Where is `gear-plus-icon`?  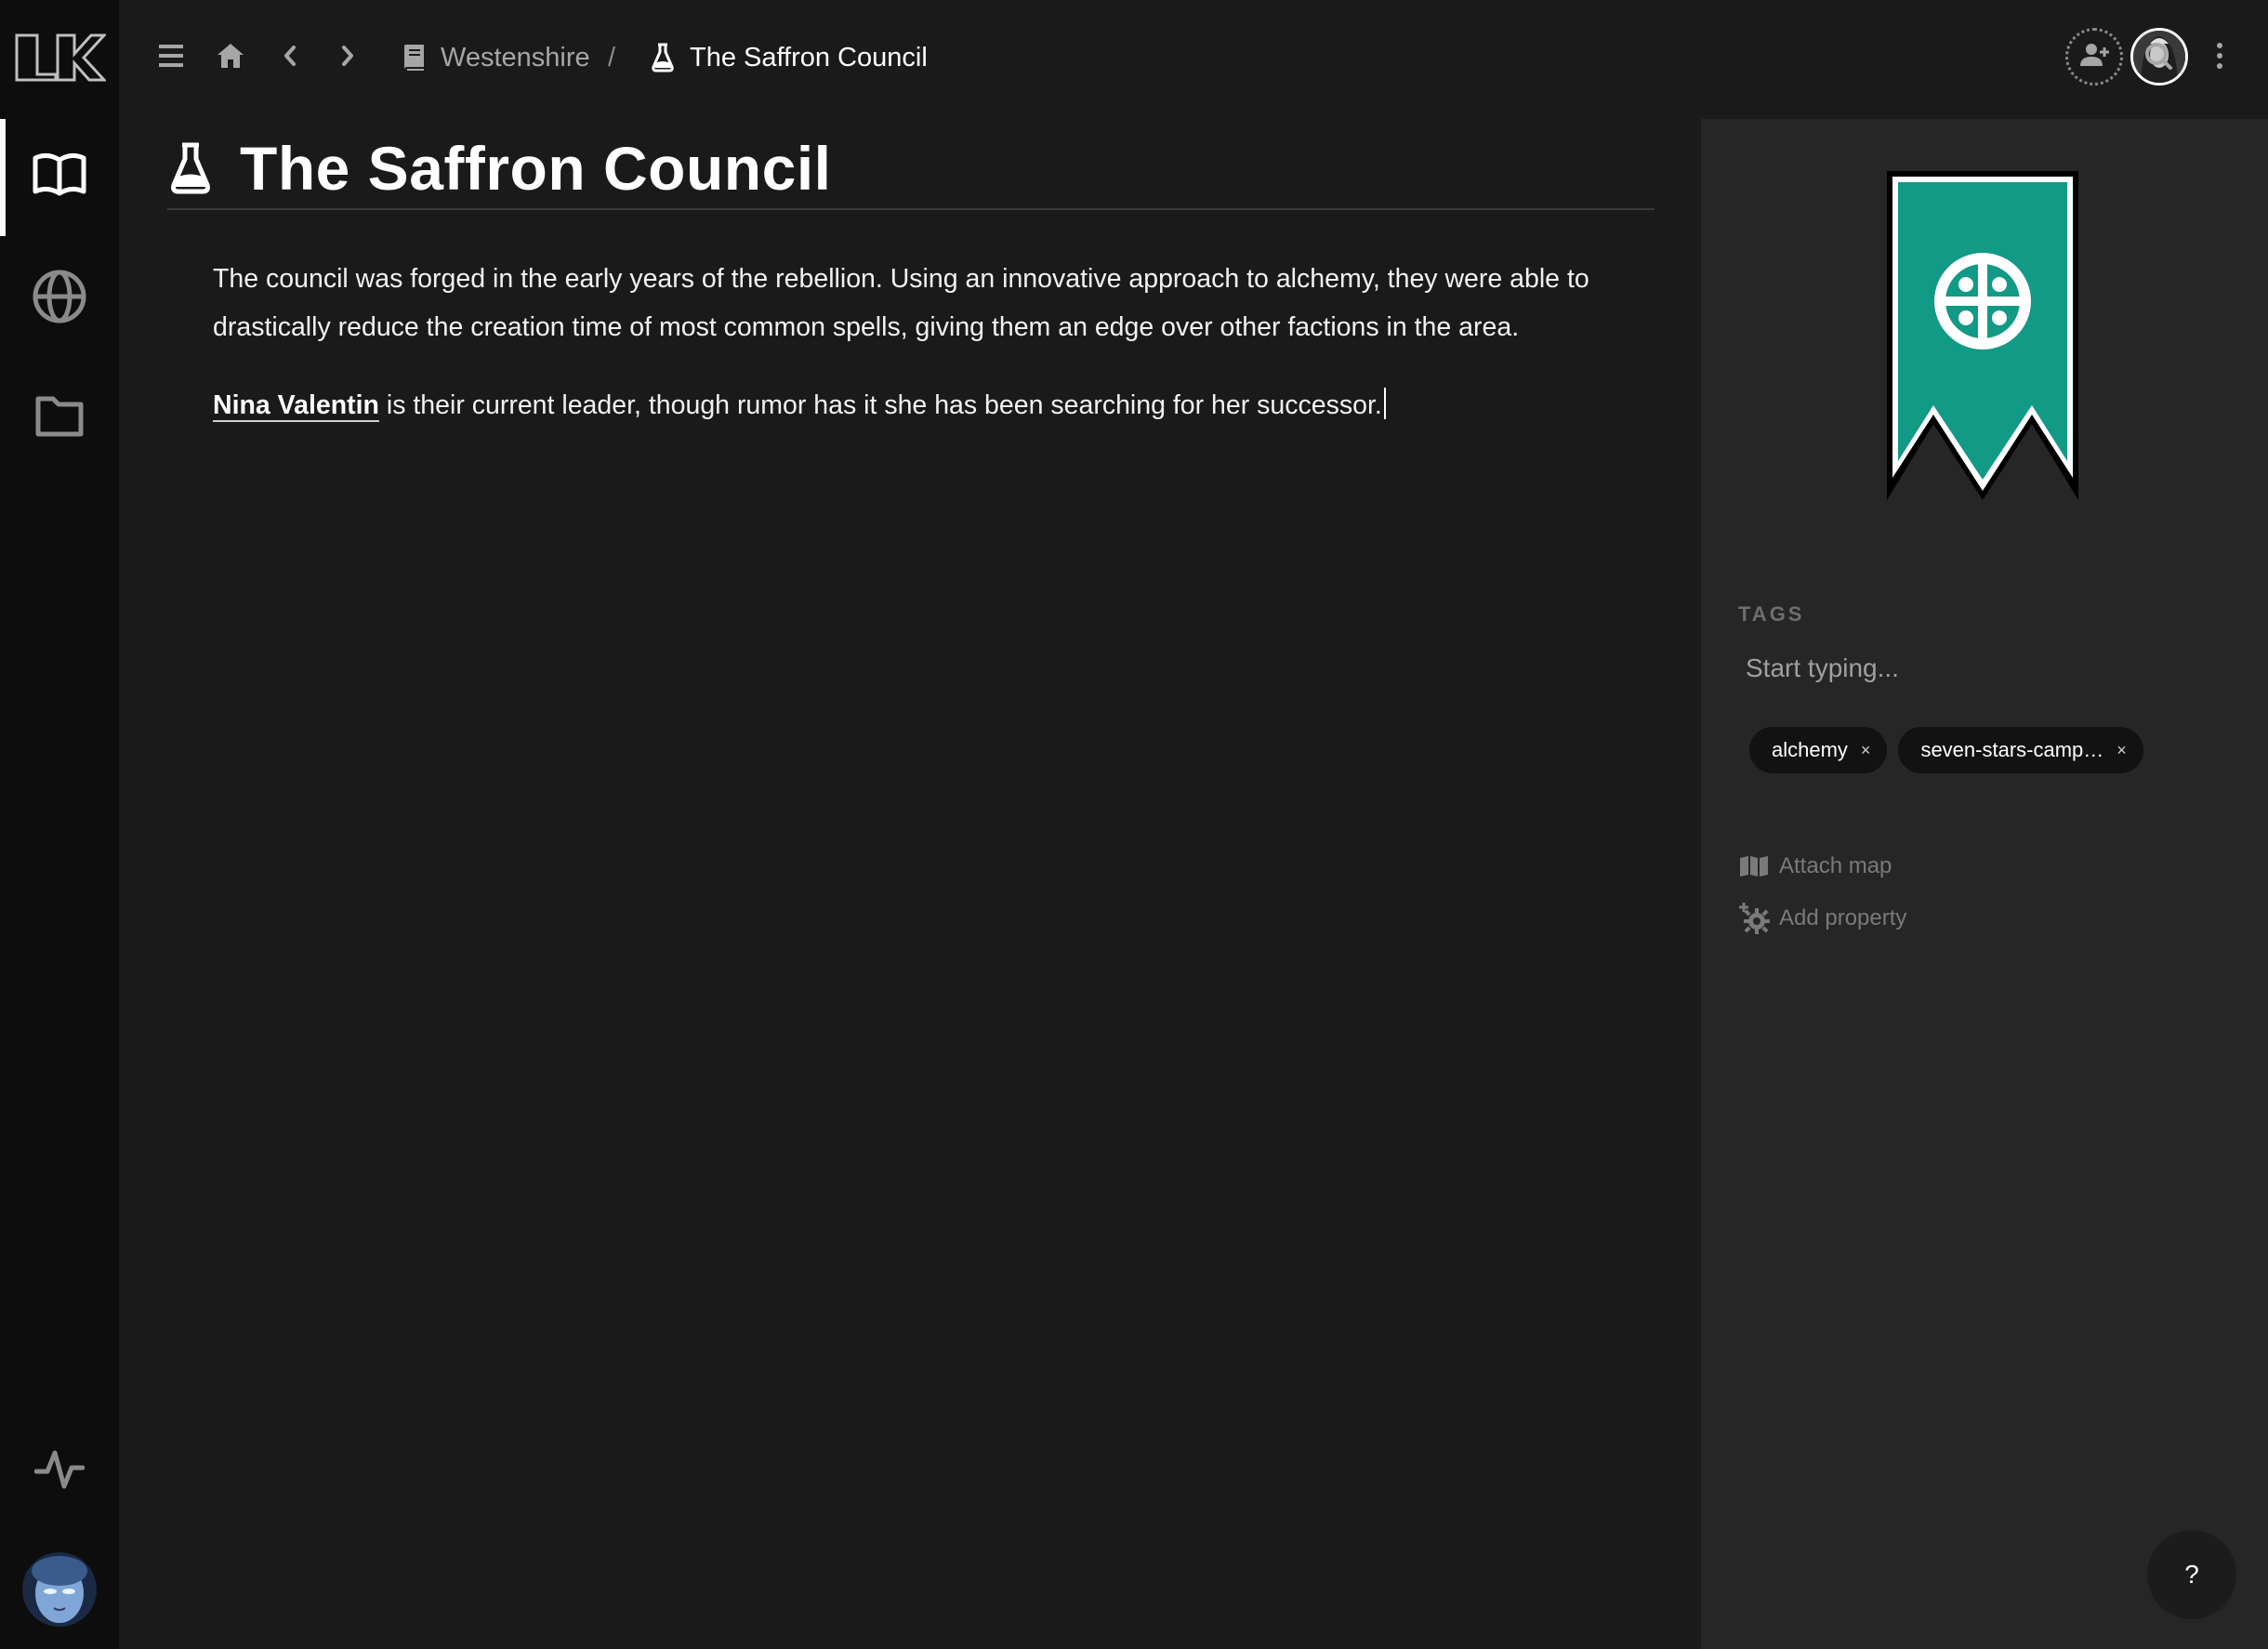 gear-plus-icon is located at coordinates (1754, 918).